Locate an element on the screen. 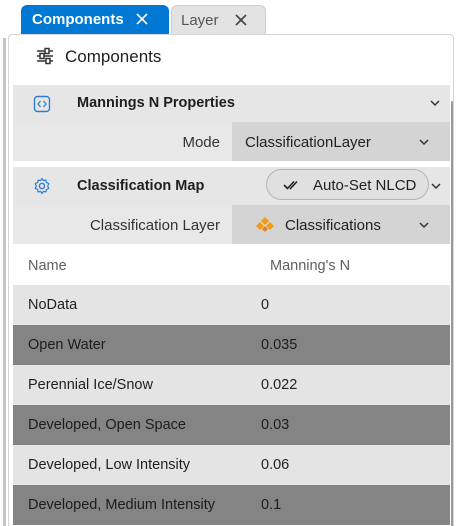 Image resolution: width=456 pixels, height=526 pixels. panel-header: Components is located at coordinates (231, 58).